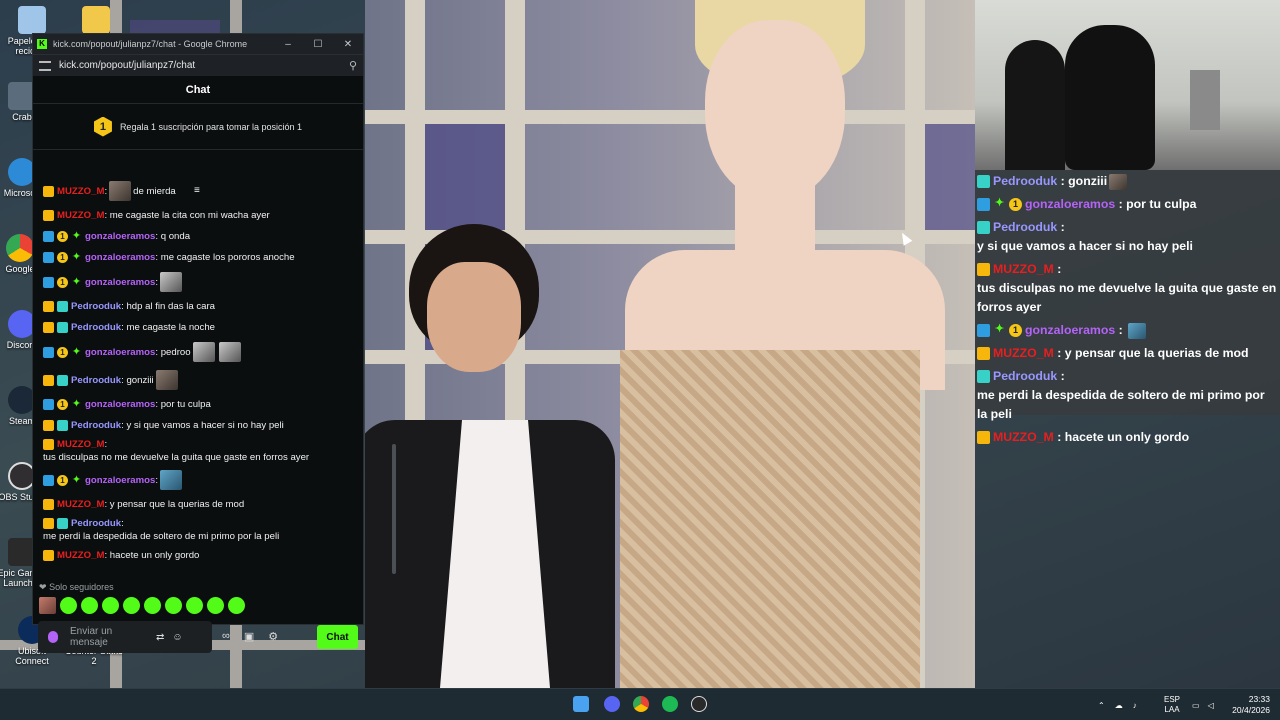 The image size is (1280, 720). What do you see at coordinates (1211, 705) in the screenshot?
I see `volume-icon: ◁` at bounding box center [1211, 705].